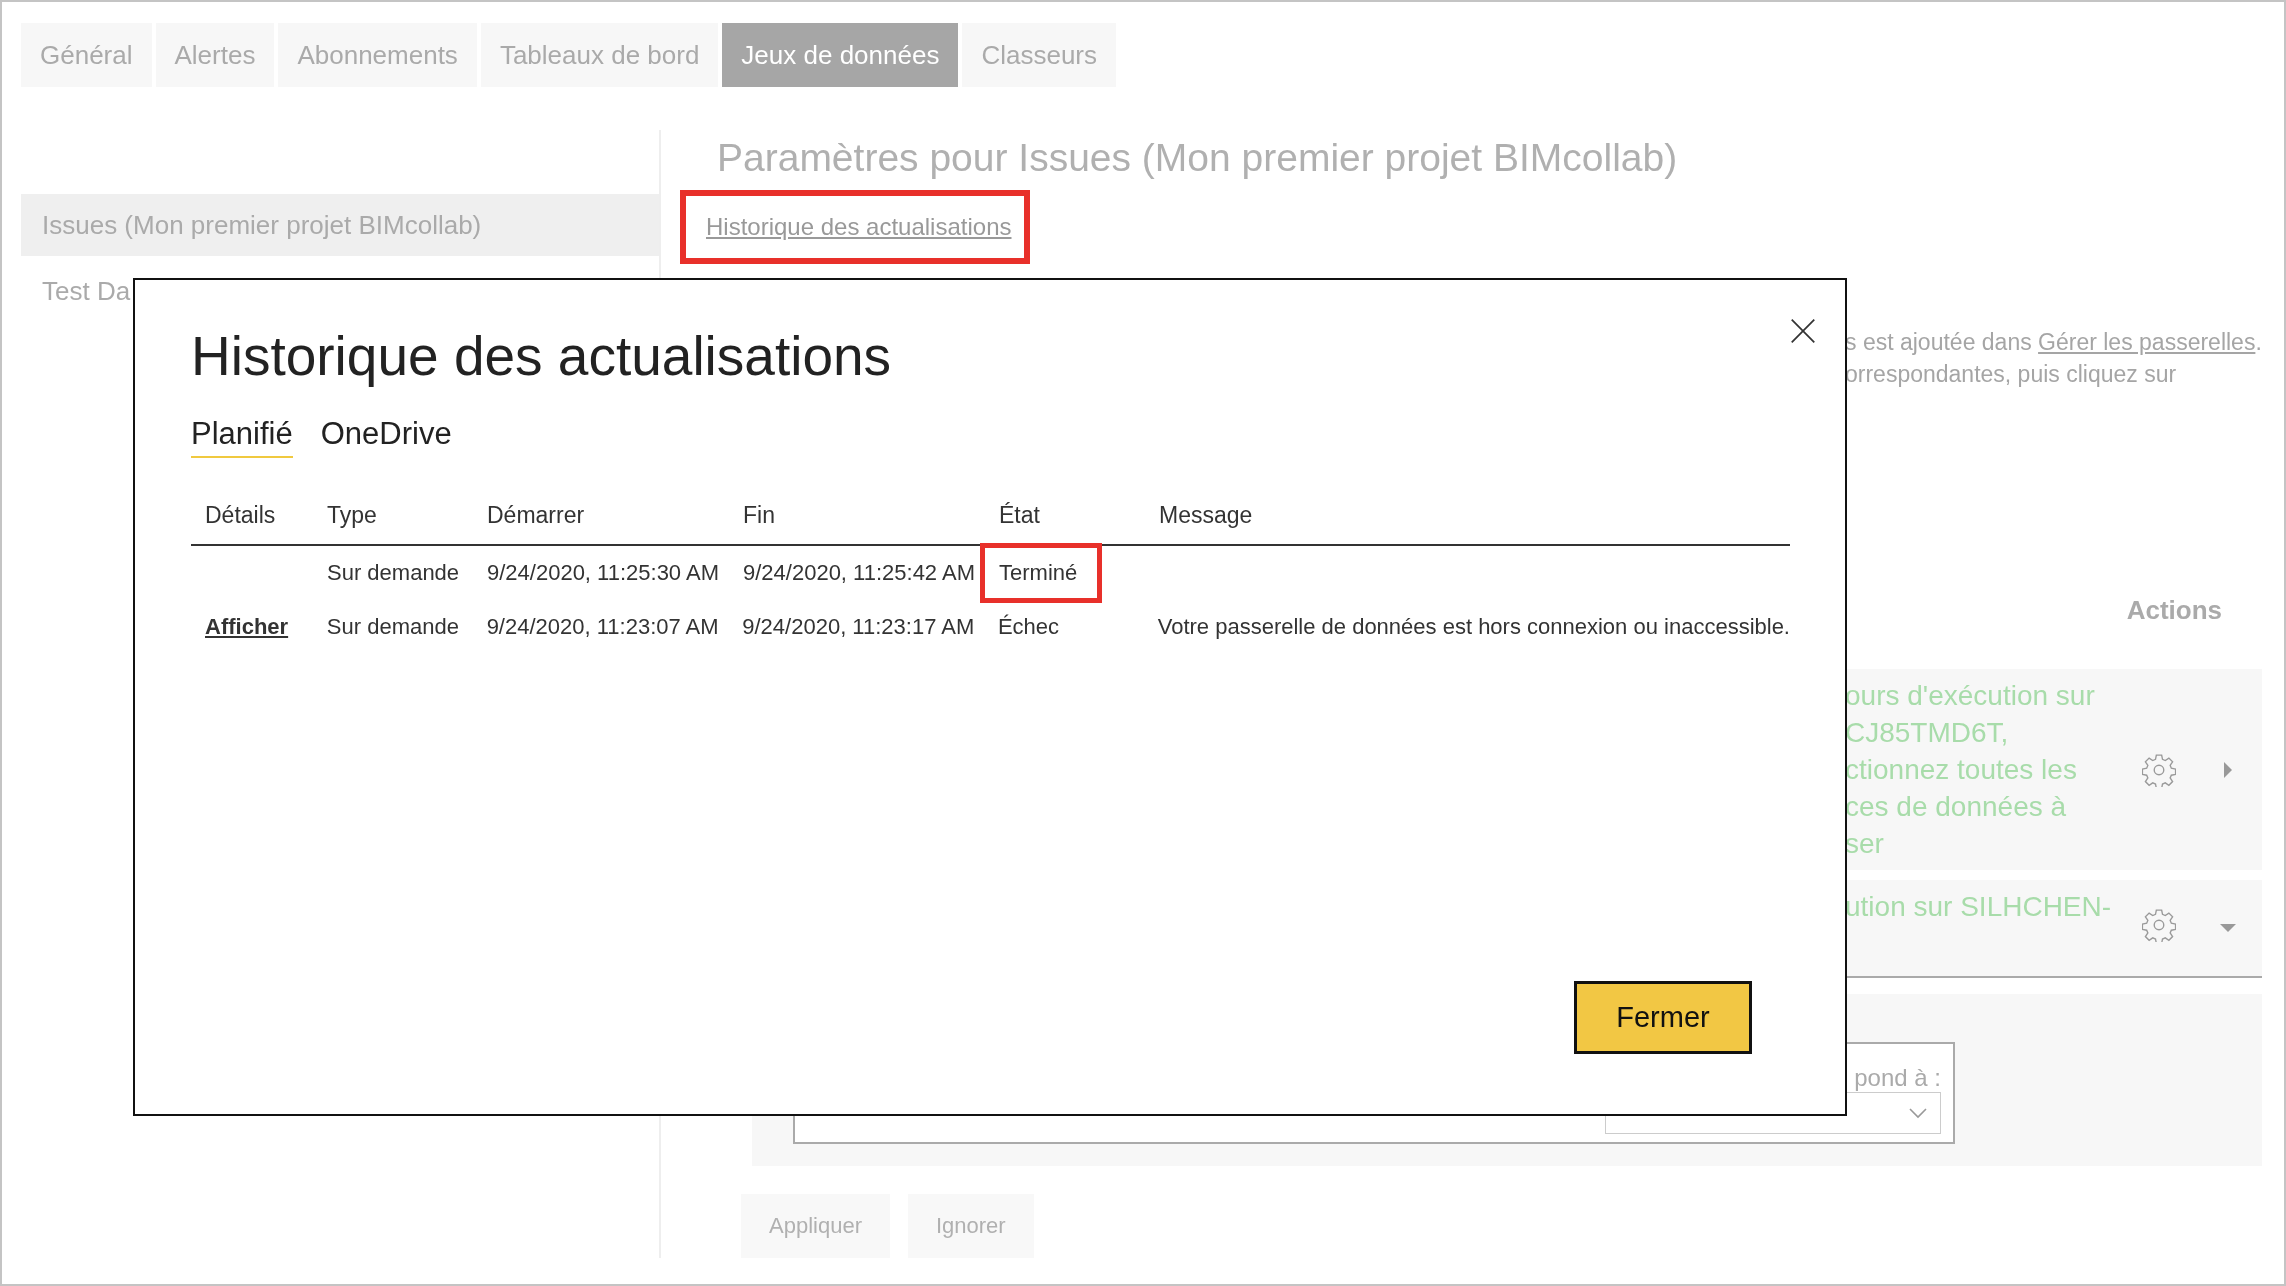  I want to click on gateway-text: ser, so click(1865, 844).